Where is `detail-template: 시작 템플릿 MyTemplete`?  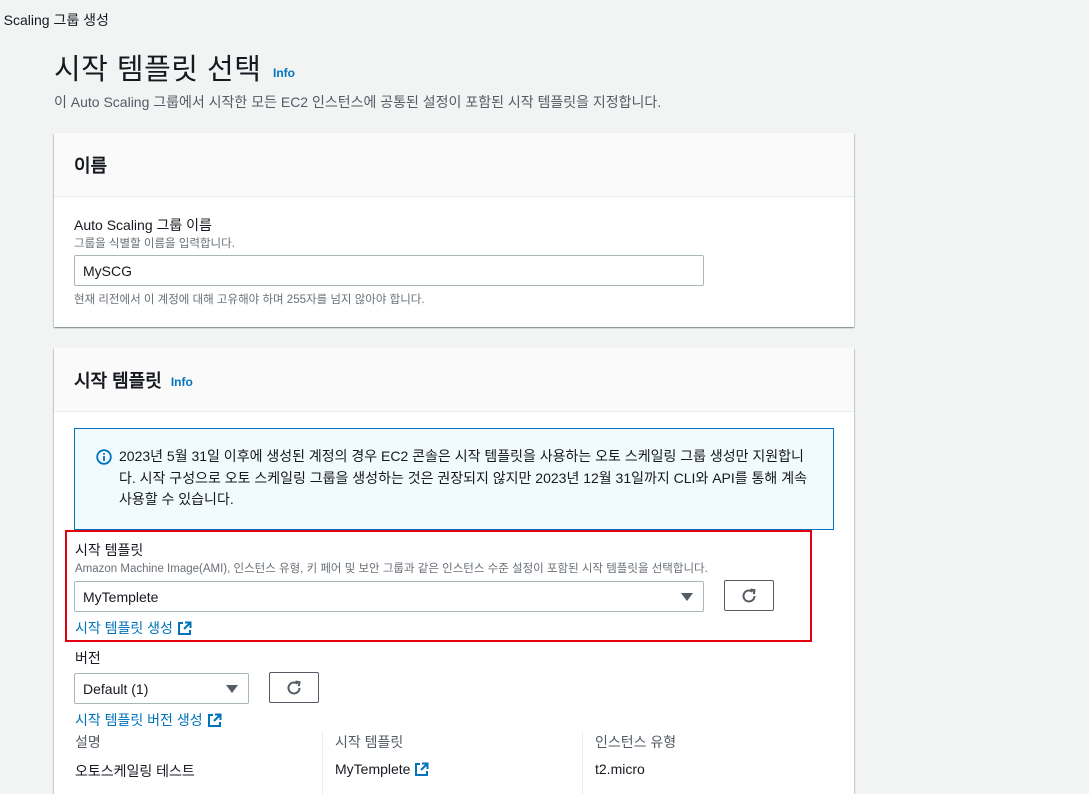 detail-template: 시작 템플릿 MyTemplete is located at coordinates (455, 754).